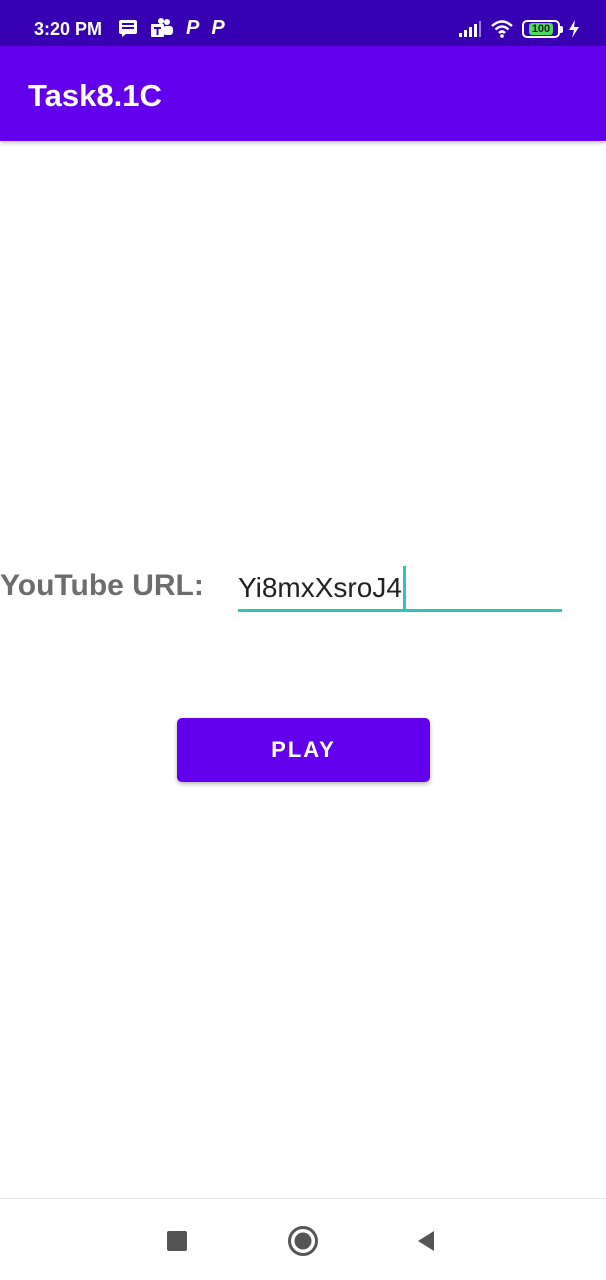  I want to click on navigation-bar, so click(303, 1239).